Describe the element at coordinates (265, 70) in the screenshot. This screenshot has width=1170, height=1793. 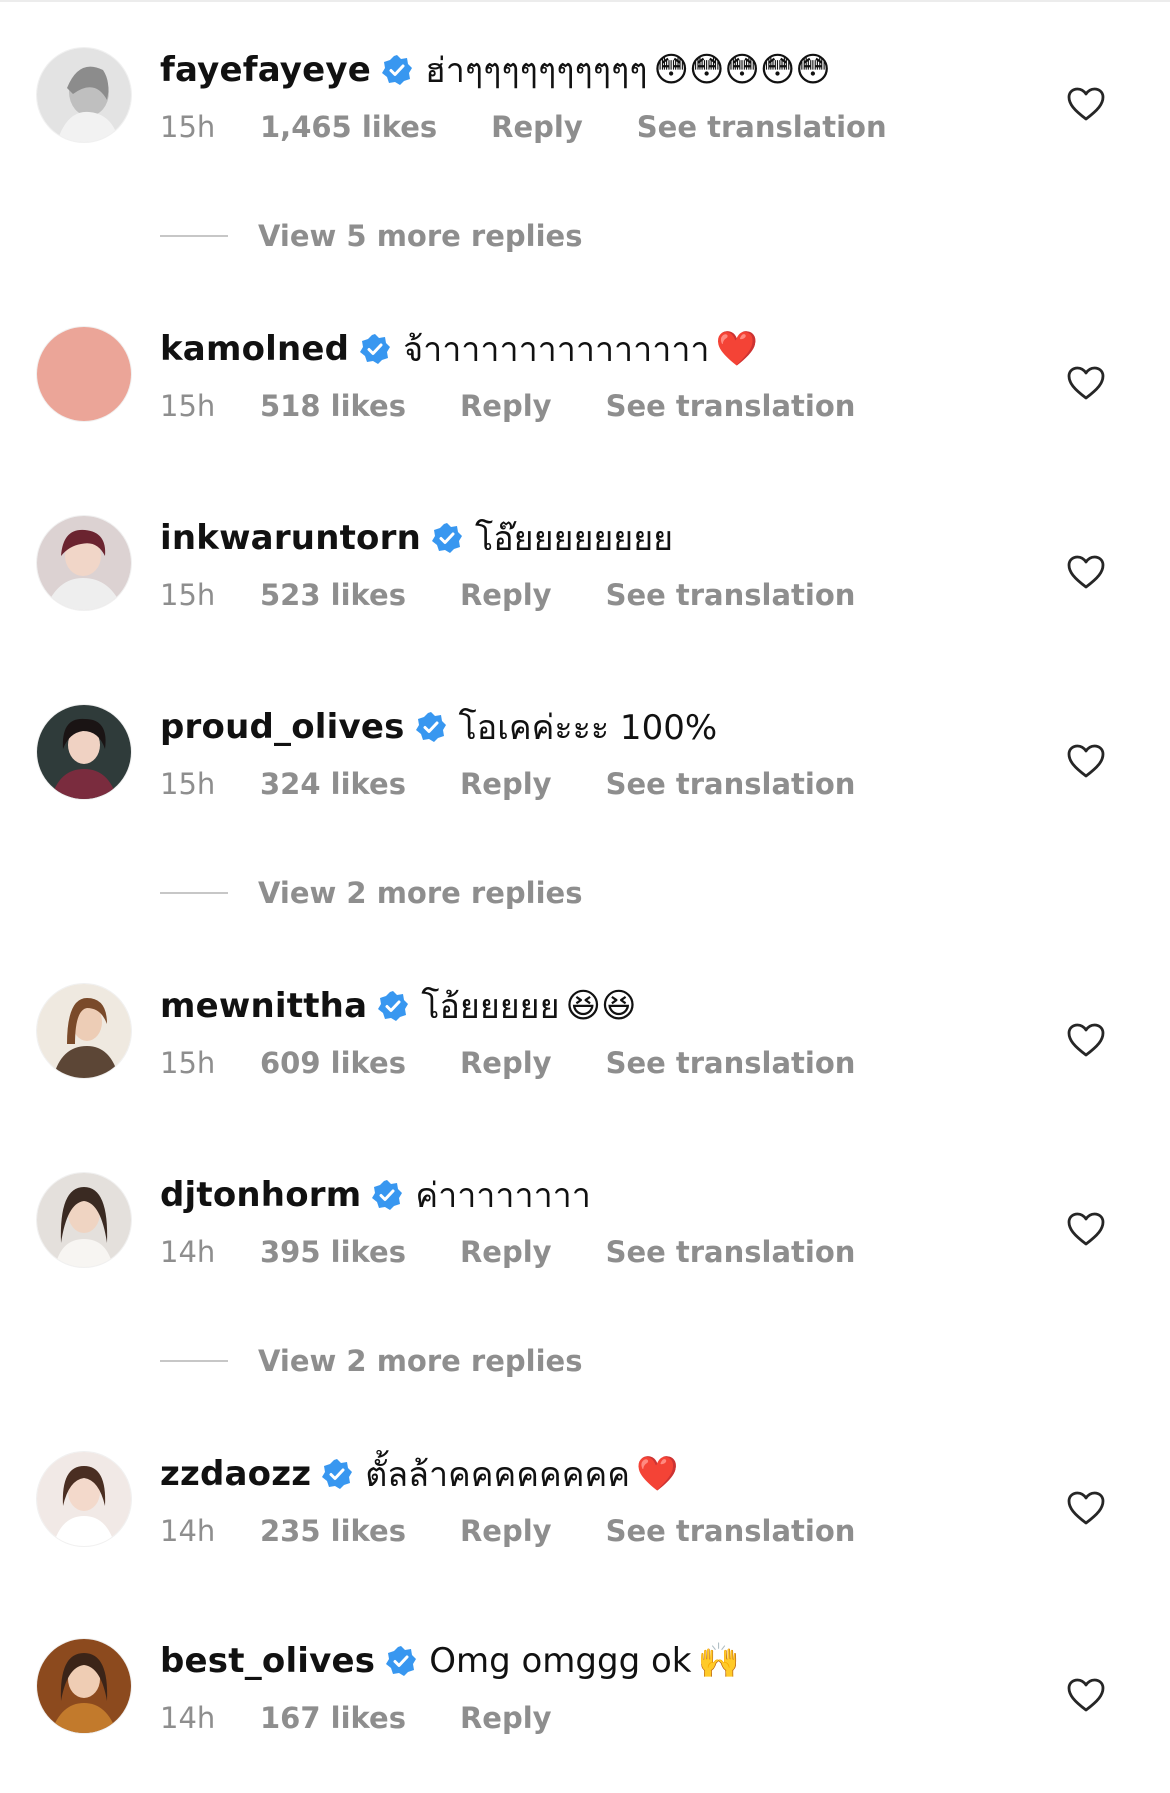
I see `comment-username: fayefayeye` at that location.